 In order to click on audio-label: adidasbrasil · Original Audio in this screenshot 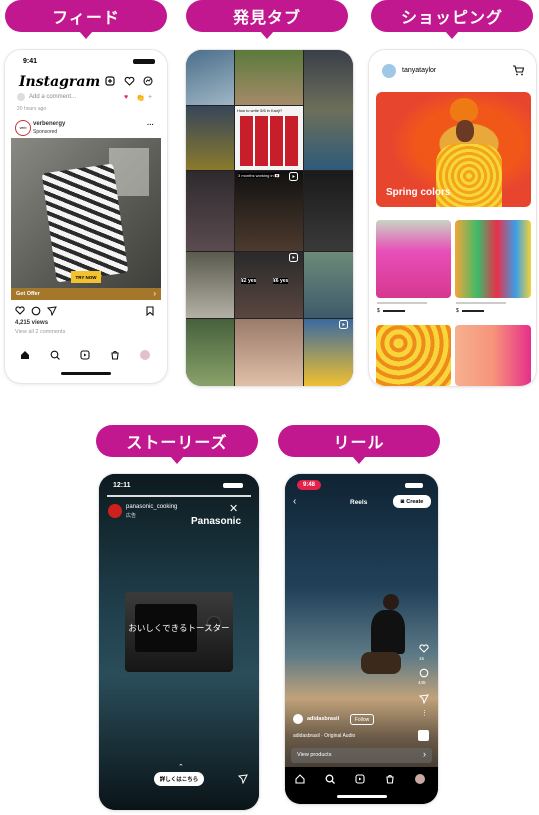, I will do `click(324, 736)`.